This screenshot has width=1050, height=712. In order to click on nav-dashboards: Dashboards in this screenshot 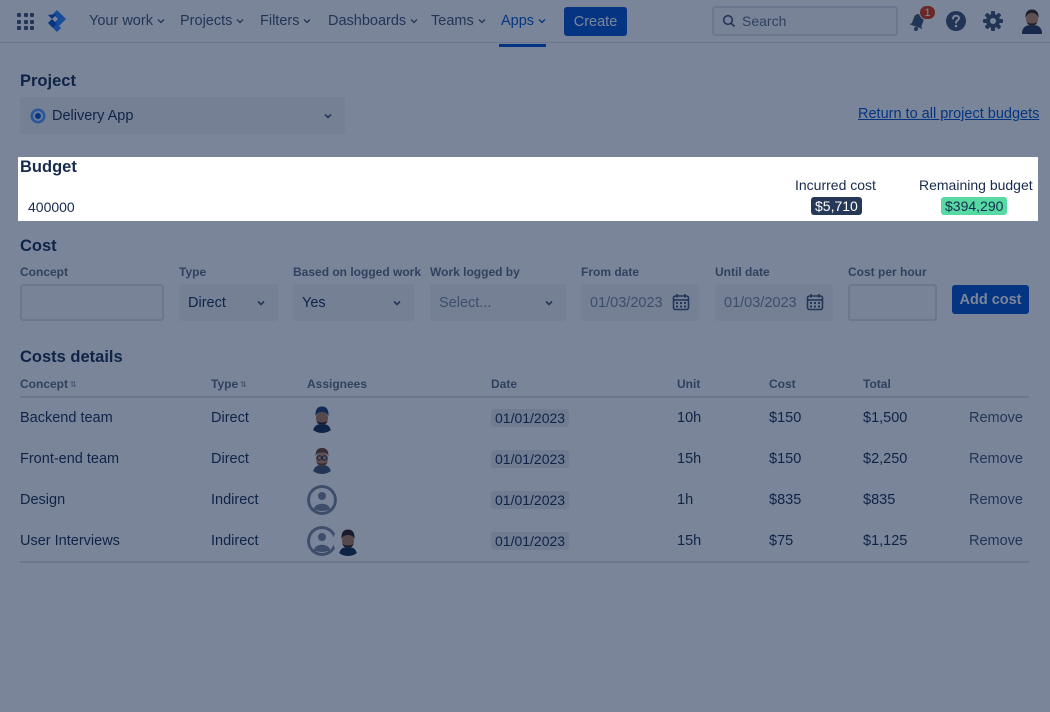, I will do `click(373, 21)`.